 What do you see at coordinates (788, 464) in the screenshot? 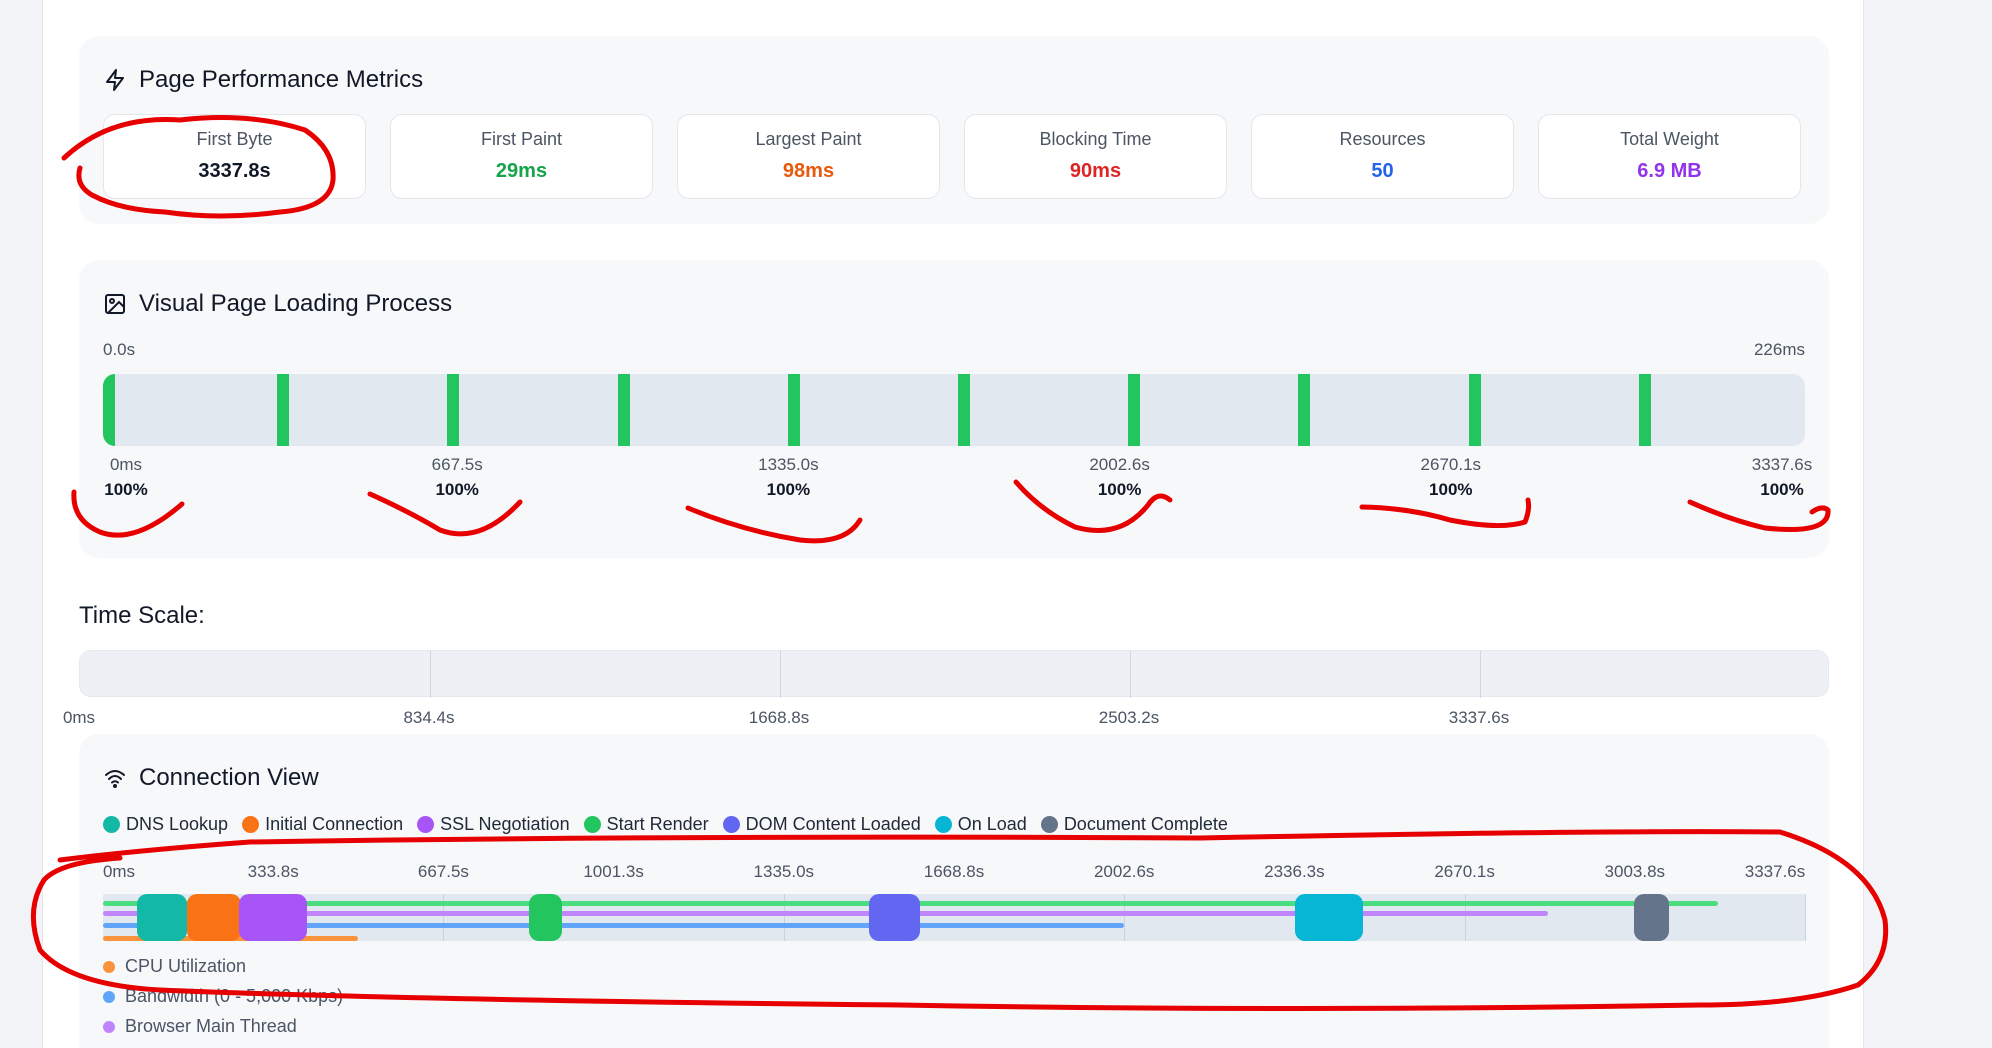
I see `frame-time: 1335.0s` at bounding box center [788, 464].